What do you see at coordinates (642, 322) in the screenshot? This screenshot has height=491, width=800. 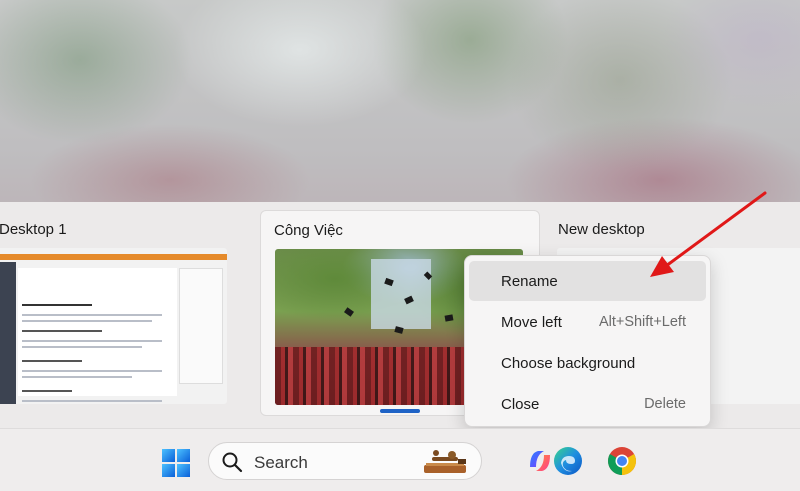 I see `menu-item-shortcut: Alt+Shift+Left` at bounding box center [642, 322].